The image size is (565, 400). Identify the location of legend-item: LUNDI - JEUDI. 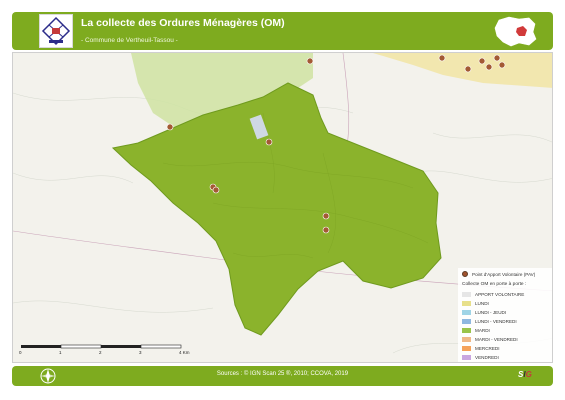
(507, 312).